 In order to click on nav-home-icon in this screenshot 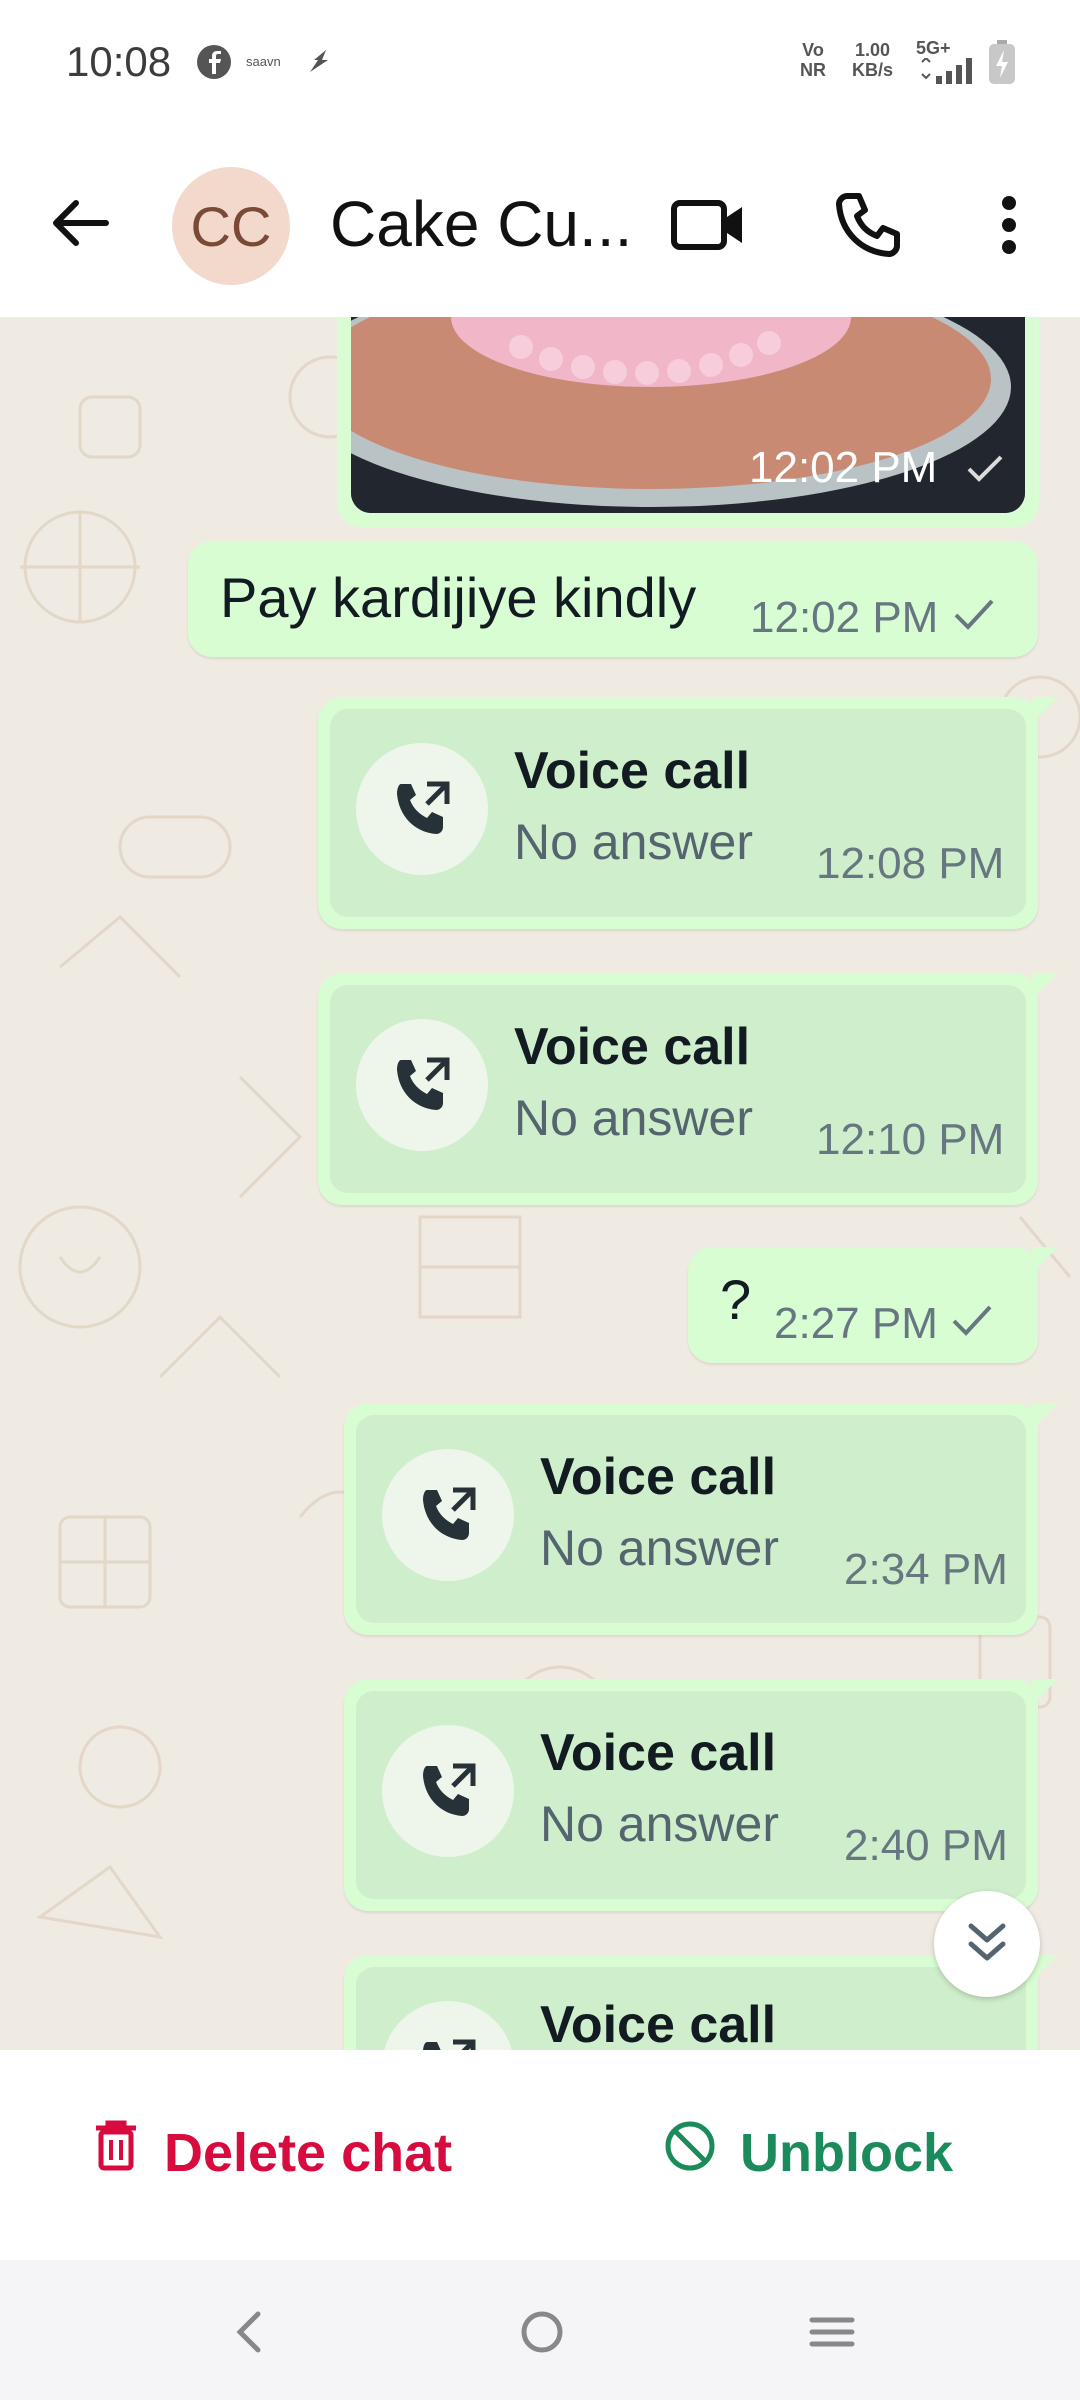, I will do `click(542, 2334)`.